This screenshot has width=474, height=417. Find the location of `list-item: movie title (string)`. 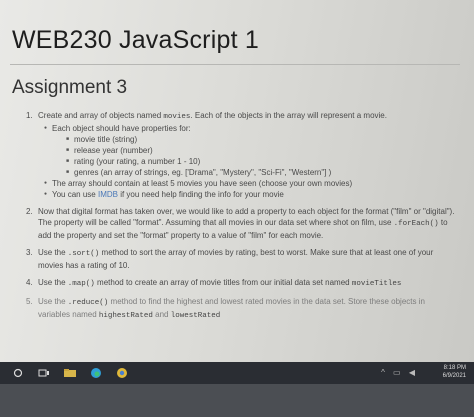

list-item: movie title (string) is located at coordinates (261, 139).